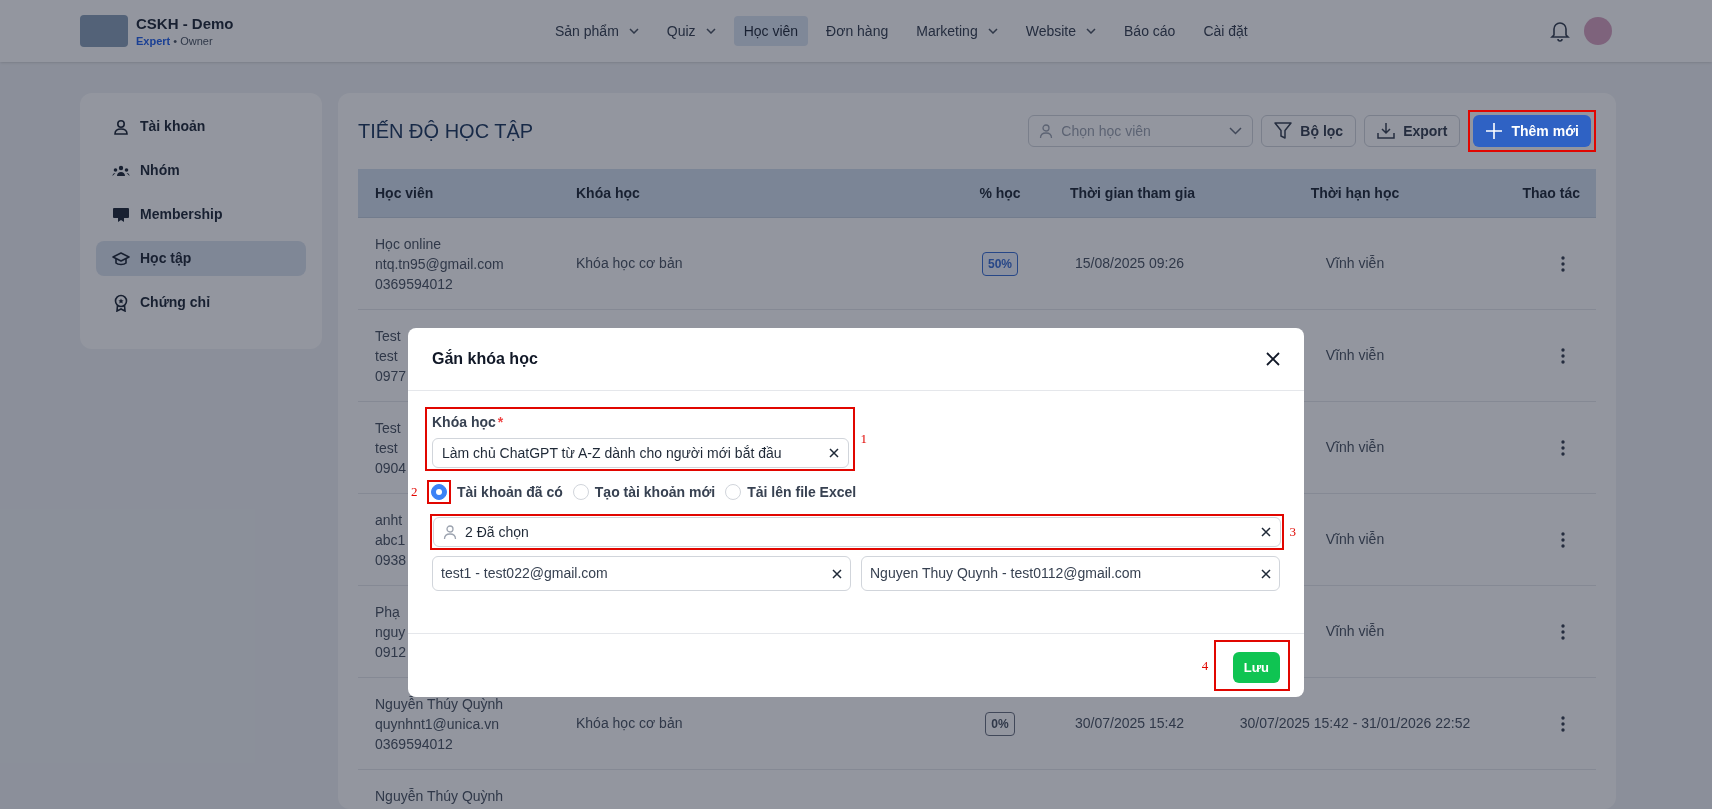 Image resolution: width=1712 pixels, height=809 pixels. I want to click on access-period: 30/07/2025 15:42 - 31/01/2026 22:52, so click(1355, 723).